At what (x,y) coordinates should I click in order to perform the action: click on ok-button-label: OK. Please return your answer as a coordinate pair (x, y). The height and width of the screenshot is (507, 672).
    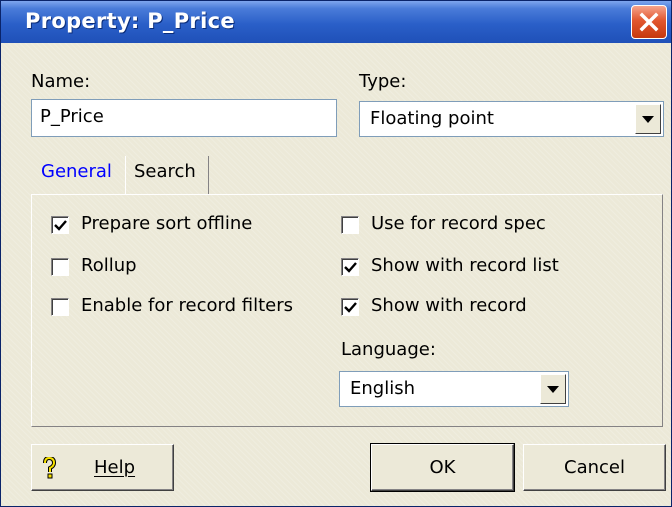
    Looking at the image, I should click on (442, 467).